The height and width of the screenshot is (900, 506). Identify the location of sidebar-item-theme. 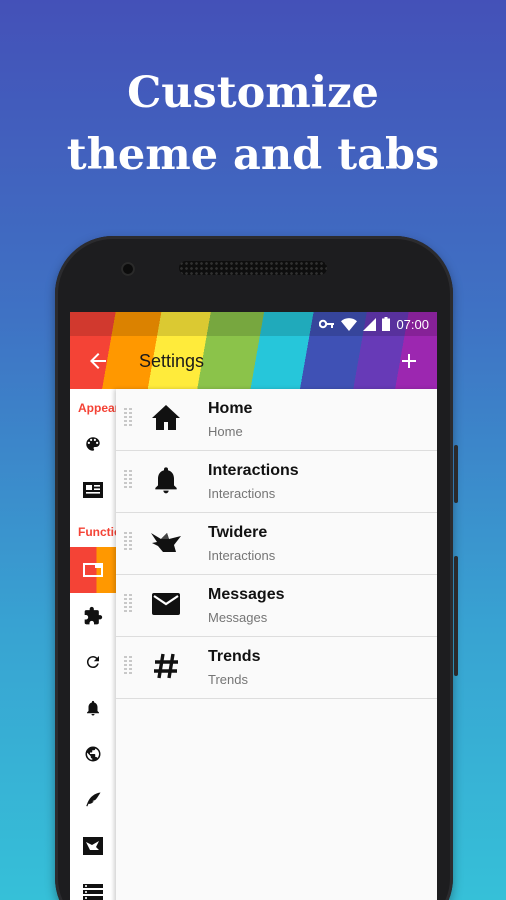
(93, 444).